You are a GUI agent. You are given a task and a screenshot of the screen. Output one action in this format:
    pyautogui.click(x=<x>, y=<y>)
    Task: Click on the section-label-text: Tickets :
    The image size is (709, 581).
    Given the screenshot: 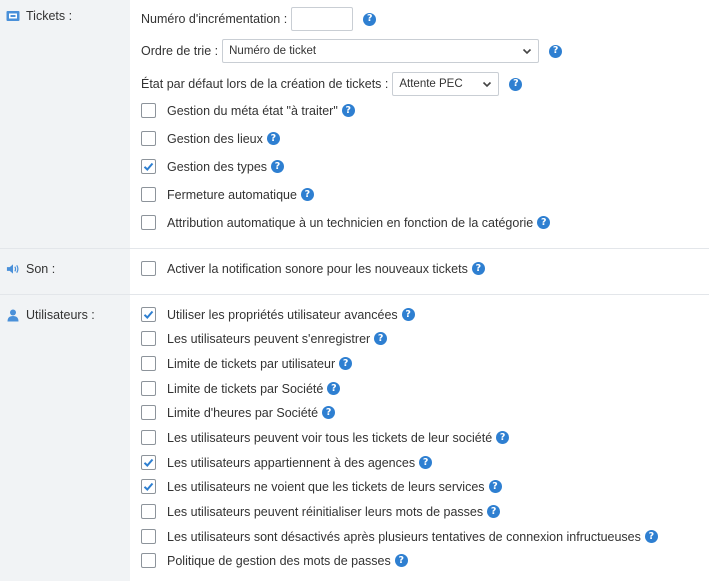 What is the action you would take?
    pyautogui.click(x=49, y=16)
    